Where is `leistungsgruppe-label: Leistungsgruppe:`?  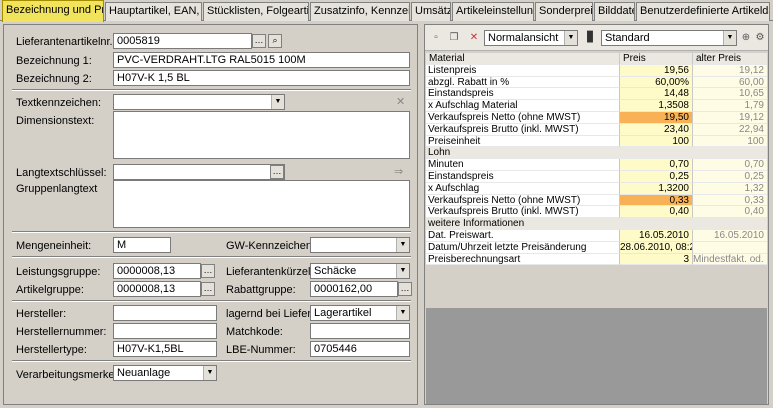 leistungsgruppe-label: Leistungsgruppe: is located at coordinates (58, 272).